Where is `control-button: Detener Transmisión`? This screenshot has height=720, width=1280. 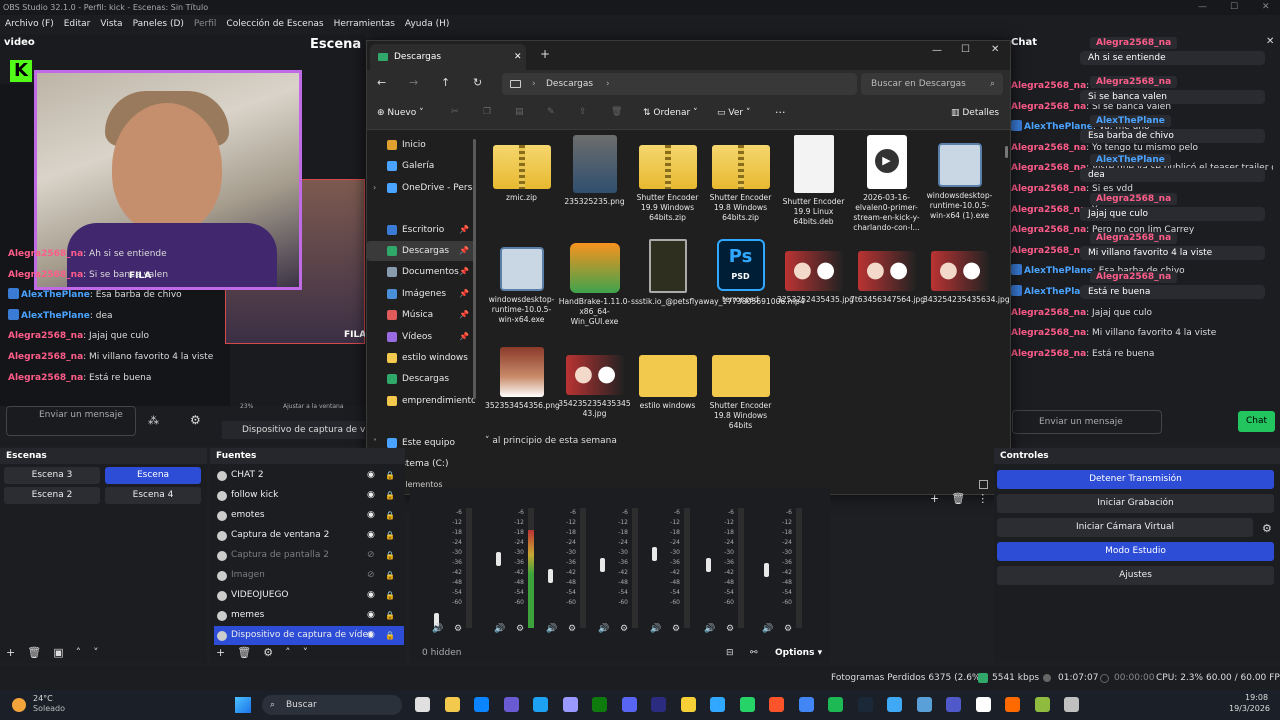
control-button: Detener Transmisión is located at coordinates (1135, 479).